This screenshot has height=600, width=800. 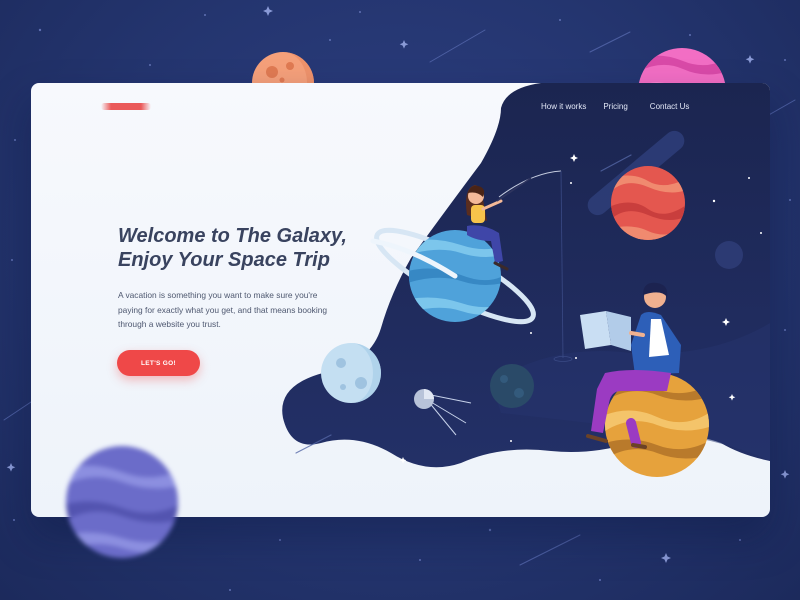 What do you see at coordinates (563, 106) in the screenshot?
I see `nav-link-how-it-works: How it works` at bounding box center [563, 106].